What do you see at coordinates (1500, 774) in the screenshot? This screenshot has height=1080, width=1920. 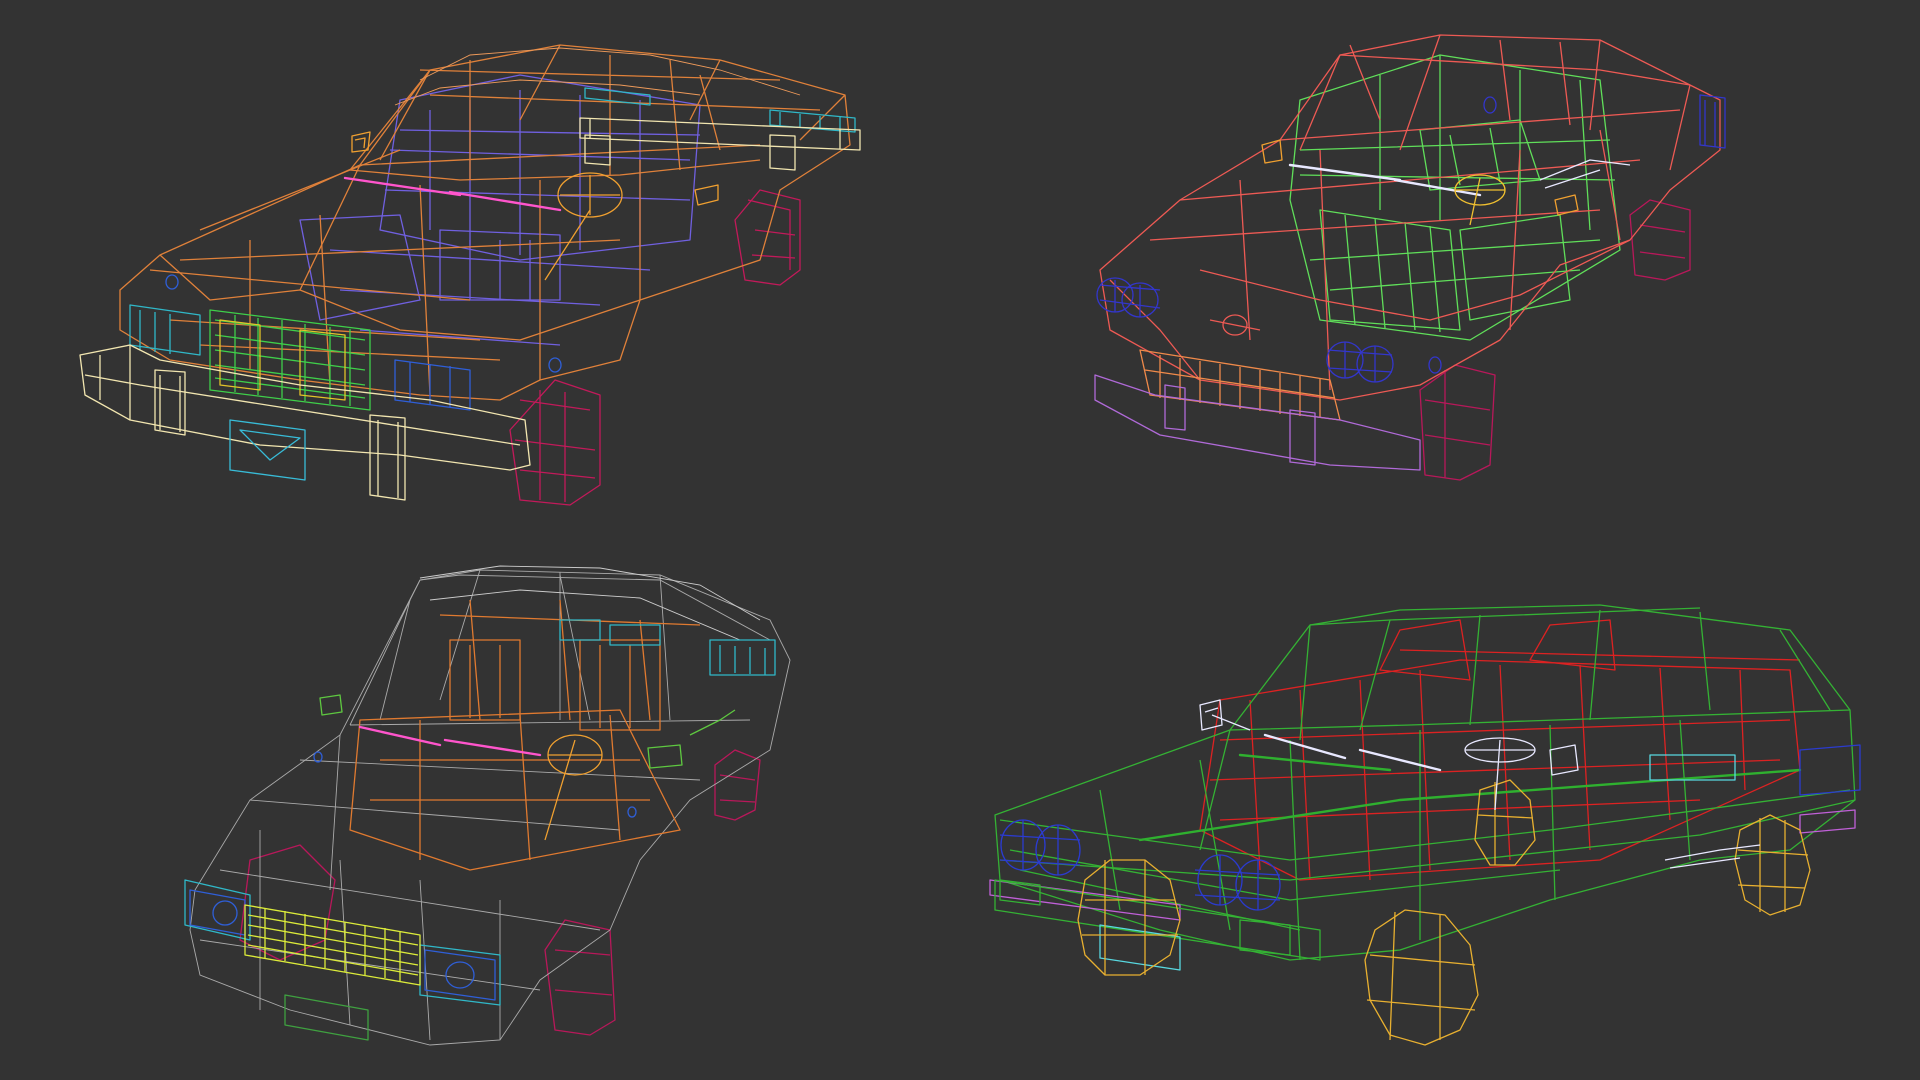 I see `steering-wheel` at bounding box center [1500, 774].